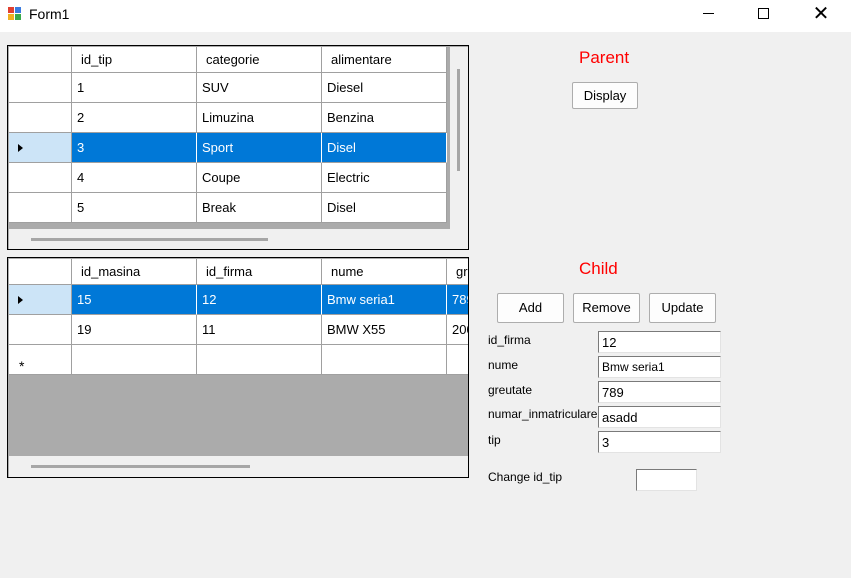 This screenshot has width=851, height=578. I want to click on numar-inmatriculare-label: numar_inmatriculare, so click(543, 414).